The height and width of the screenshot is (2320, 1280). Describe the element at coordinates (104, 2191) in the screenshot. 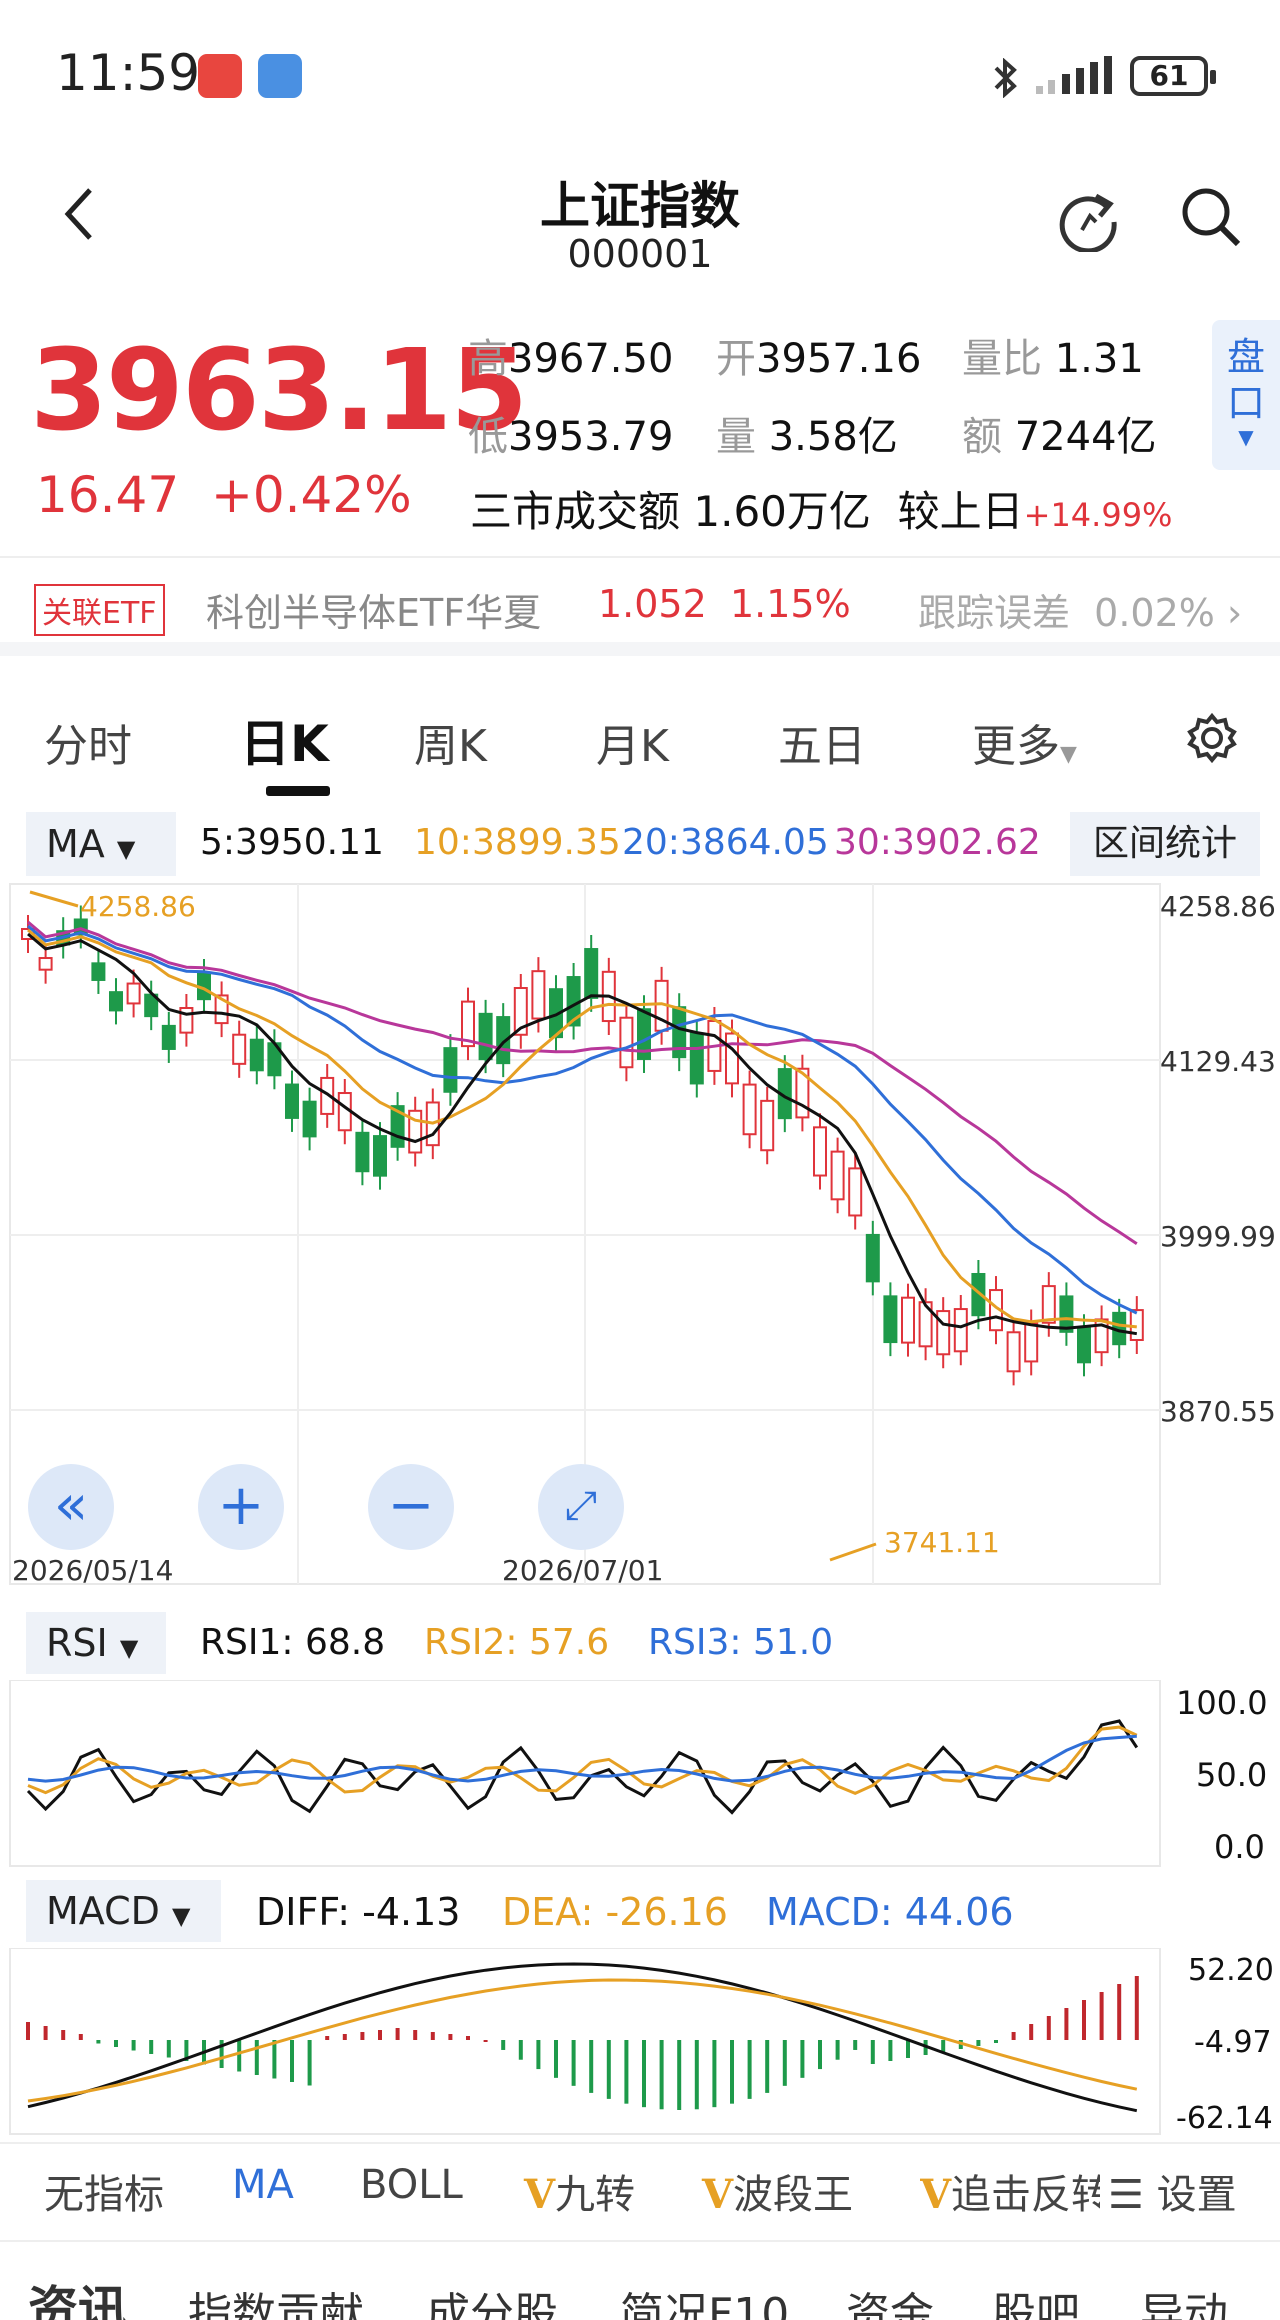

I see `ind-none: 无指标` at that location.